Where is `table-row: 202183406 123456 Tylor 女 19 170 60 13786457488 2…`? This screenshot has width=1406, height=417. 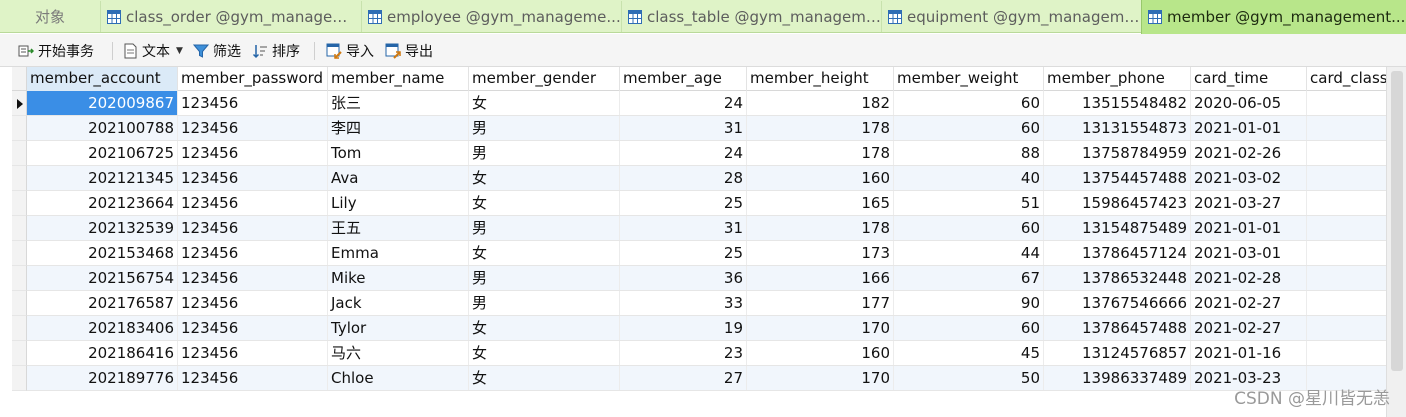
table-row: 202183406 123456 Tylor 女 19 170 60 13786457488 2… is located at coordinates (707, 328).